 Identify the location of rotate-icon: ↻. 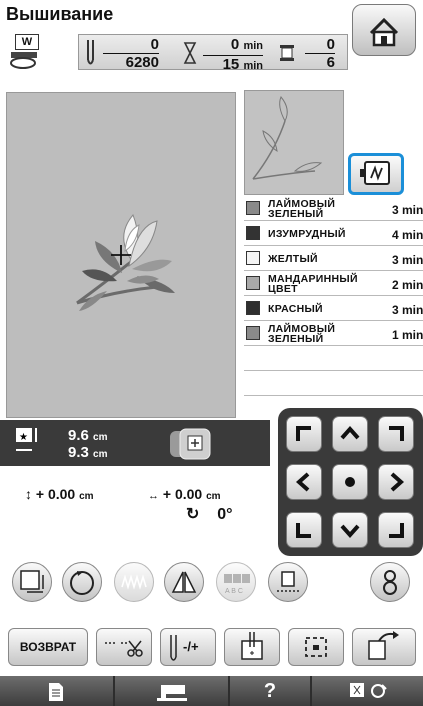
(193, 514).